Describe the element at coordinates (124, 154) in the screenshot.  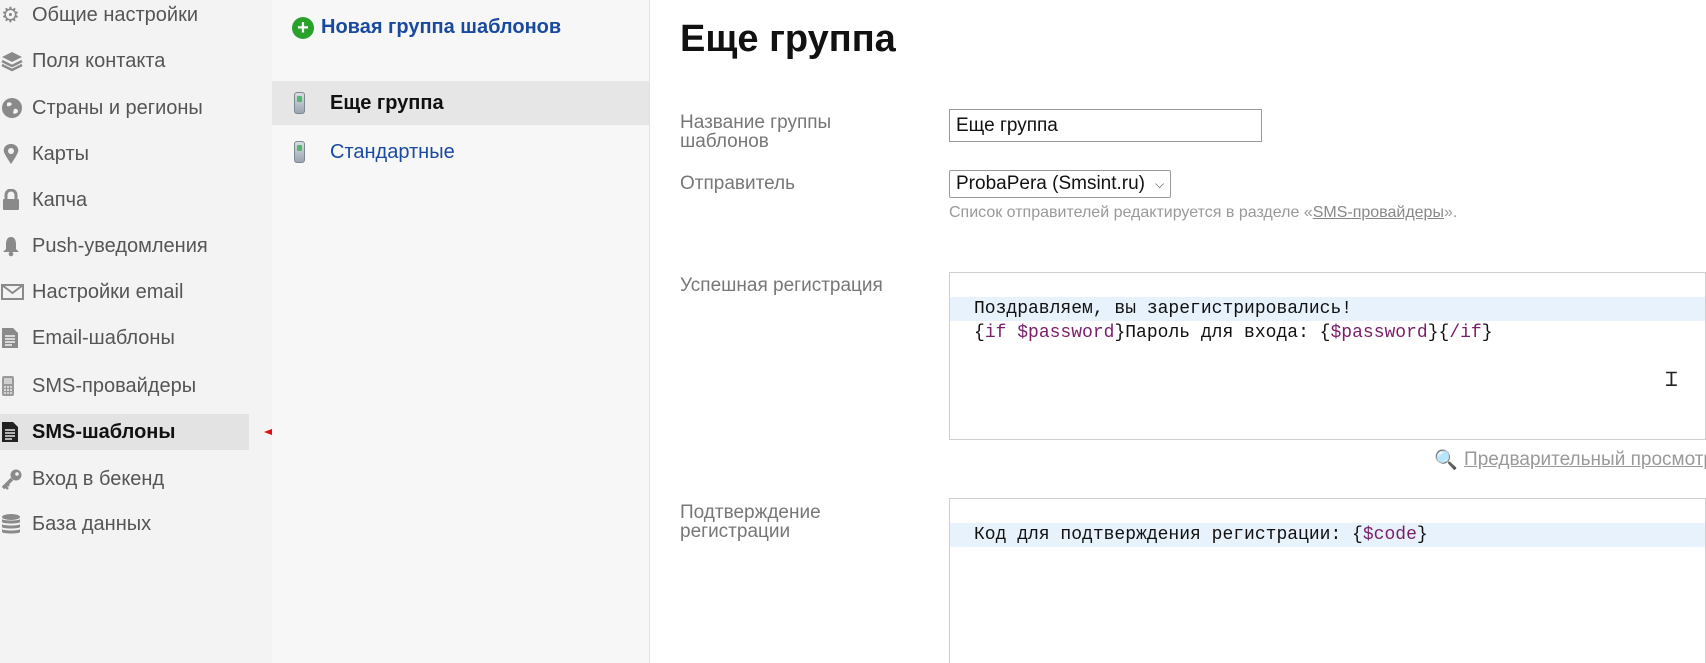
I see `sidebar-item-maps: Карты` at that location.